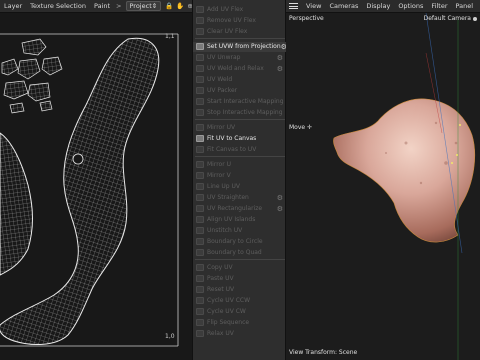  What do you see at coordinates (235, 241) in the screenshot?
I see `command-label: Boundary to Circle` at bounding box center [235, 241].